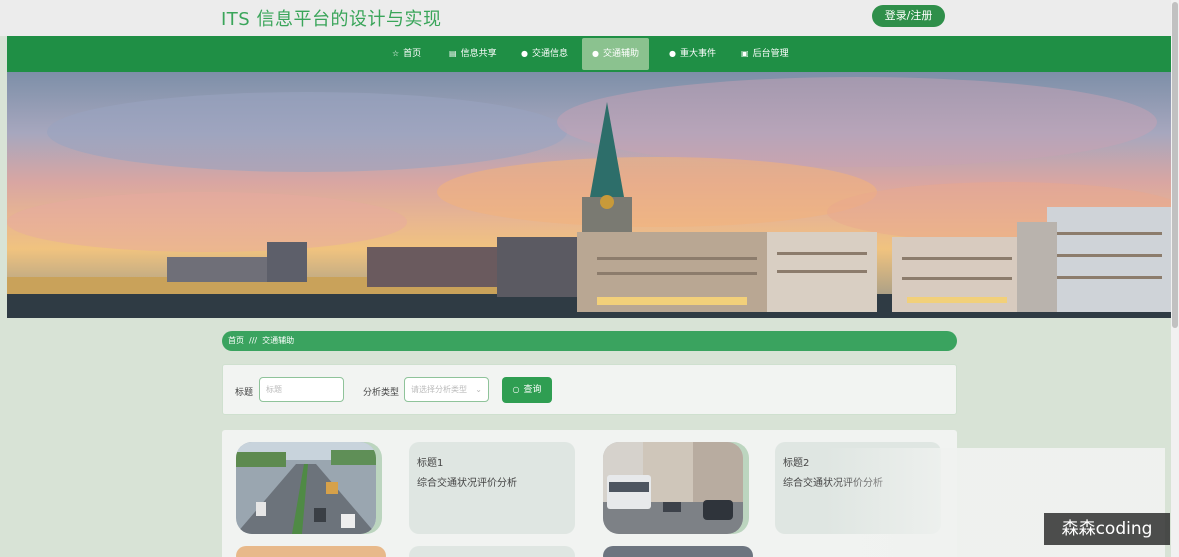 Image resolution: width=1179 pixels, height=557 pixels. What do you see at coordinates (1175, 165) in the screenshot?
I see `scrollbar-thumb` at bounding box center [1175, 165].